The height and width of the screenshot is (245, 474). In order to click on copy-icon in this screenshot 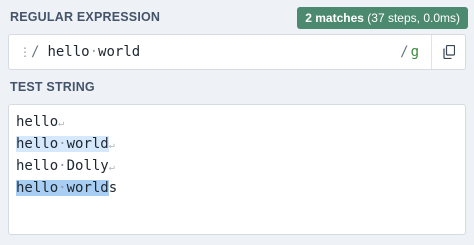, I will do `click(448, 52)`.